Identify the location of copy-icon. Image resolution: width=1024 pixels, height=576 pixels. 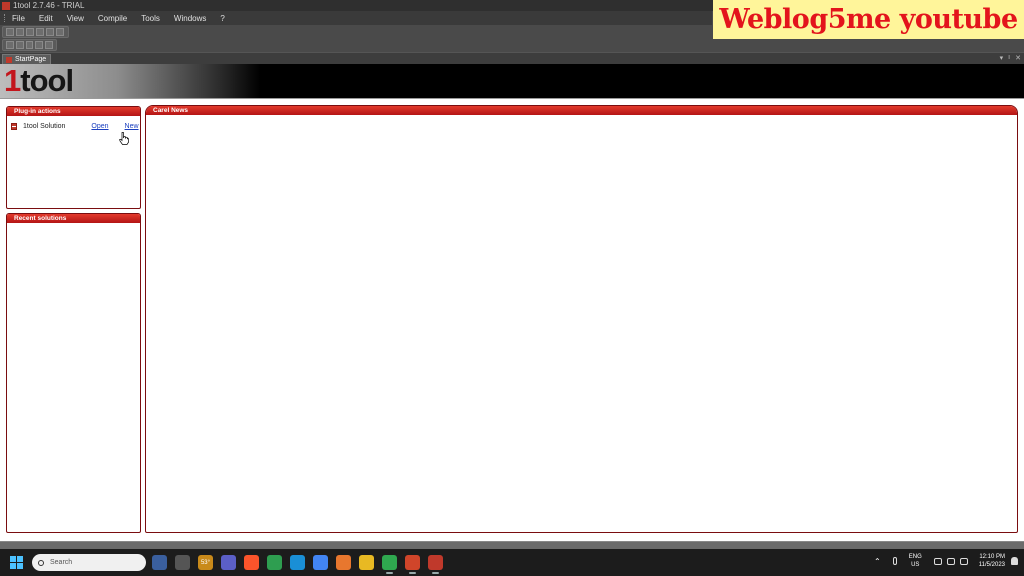
(50, 32).